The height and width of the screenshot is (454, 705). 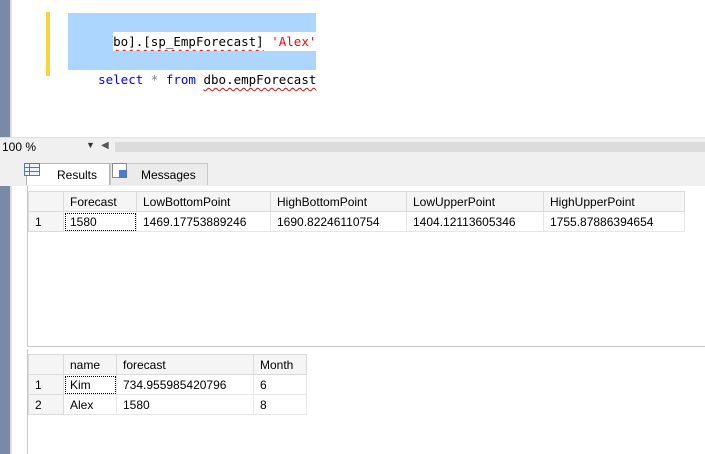 What do you see at coordinates (5, 227) in the screenshot?
I see `editor-left-margin` at bounding box center [5, 227].